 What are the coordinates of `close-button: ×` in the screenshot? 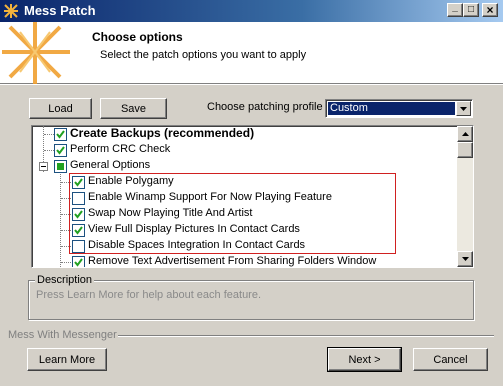 It's located at (490, 10).